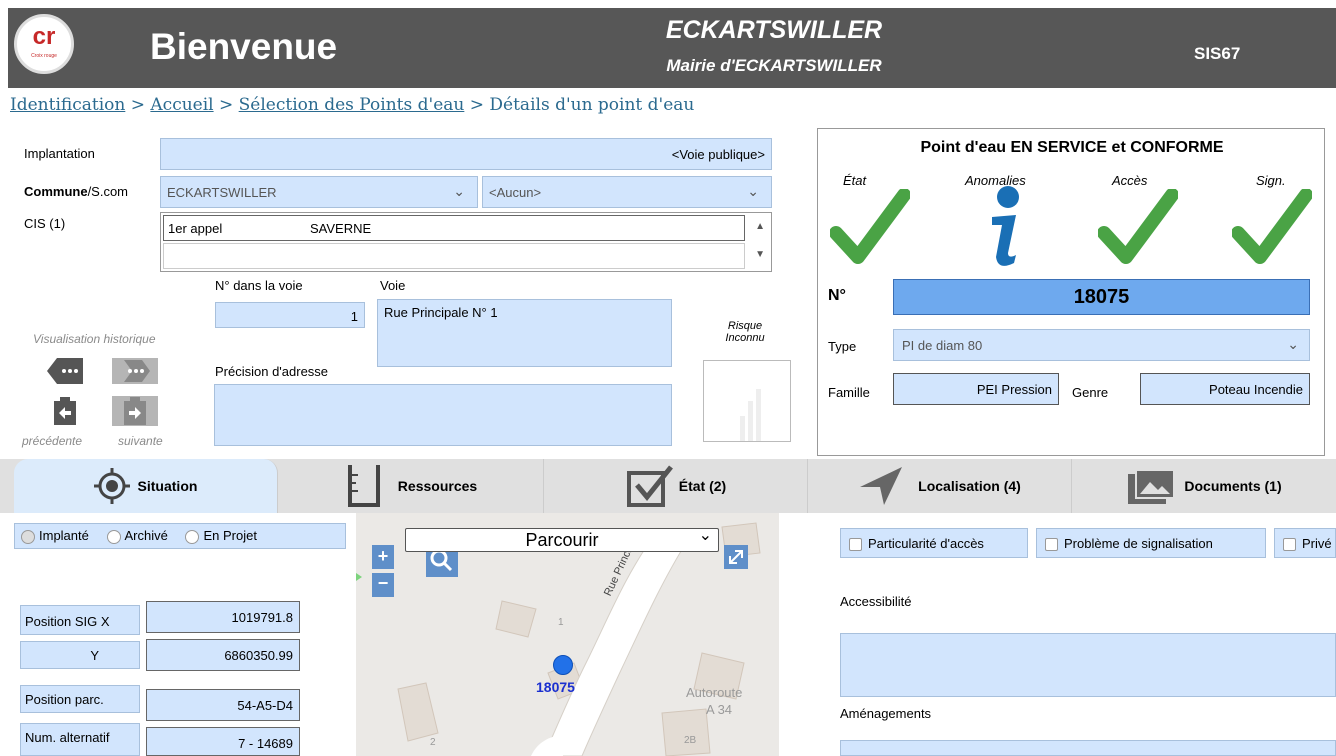  I want to click on folder-image-icon, so click(1152, 486).